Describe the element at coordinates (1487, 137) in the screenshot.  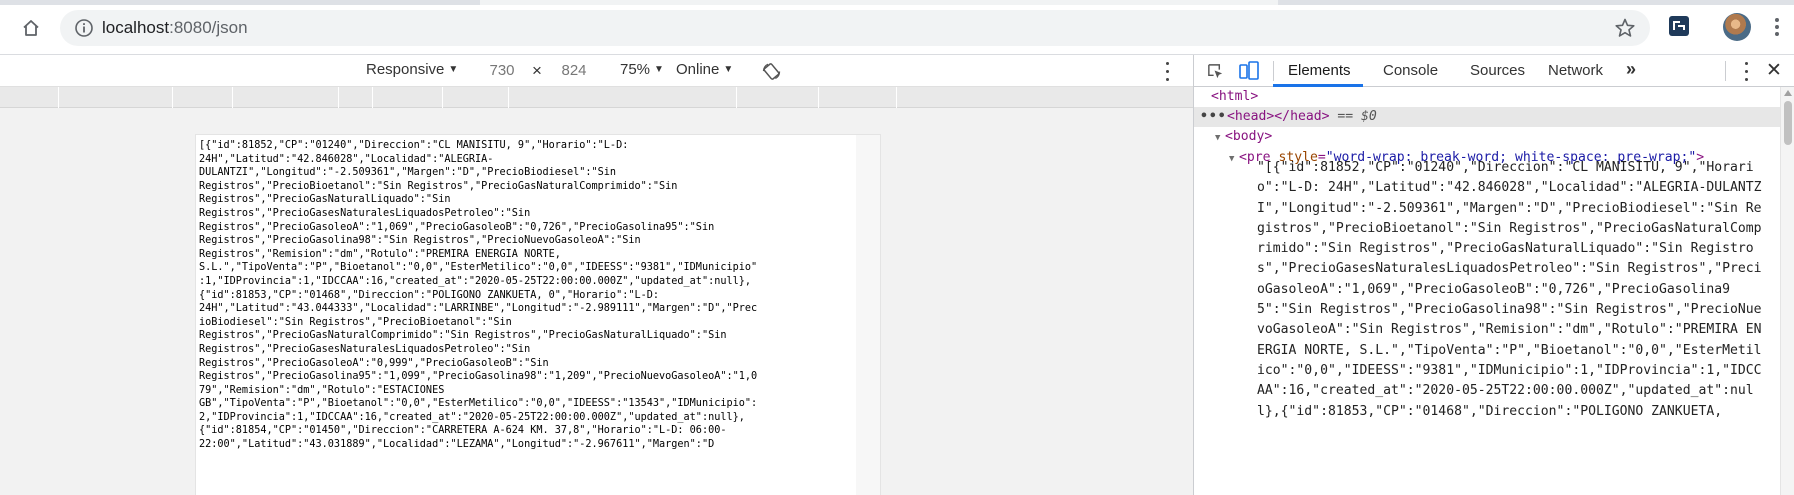
I see `dom-node-body: ▼ <body>` at that location.